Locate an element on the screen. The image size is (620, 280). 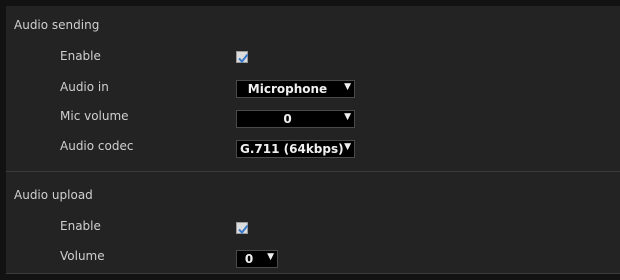
audio-codec-label: Audio codec is located at coordinates (97, 146).